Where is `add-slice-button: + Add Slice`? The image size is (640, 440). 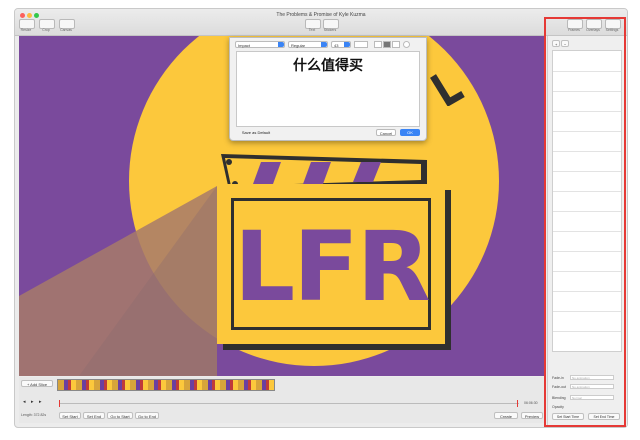 add-slice-button: + Add Slice is located at coordinates (37, 383).